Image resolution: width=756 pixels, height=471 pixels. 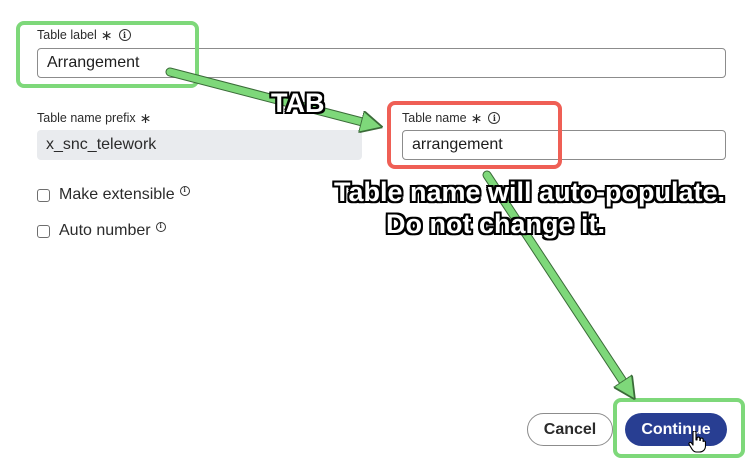 I want to click on note-line-2: Do not change it., so click(x=495, y=224).